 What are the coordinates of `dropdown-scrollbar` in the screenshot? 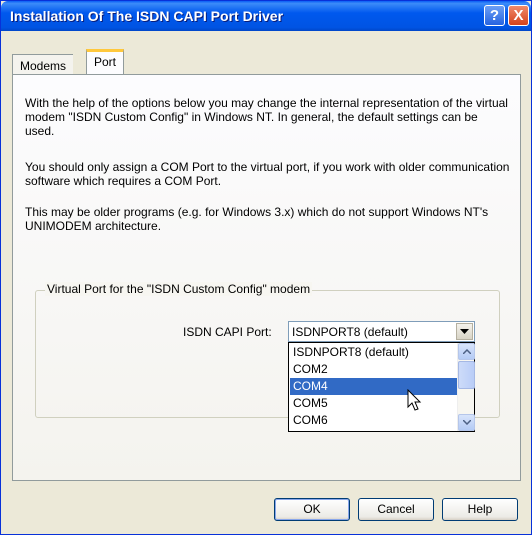 It's located at (466, 387).